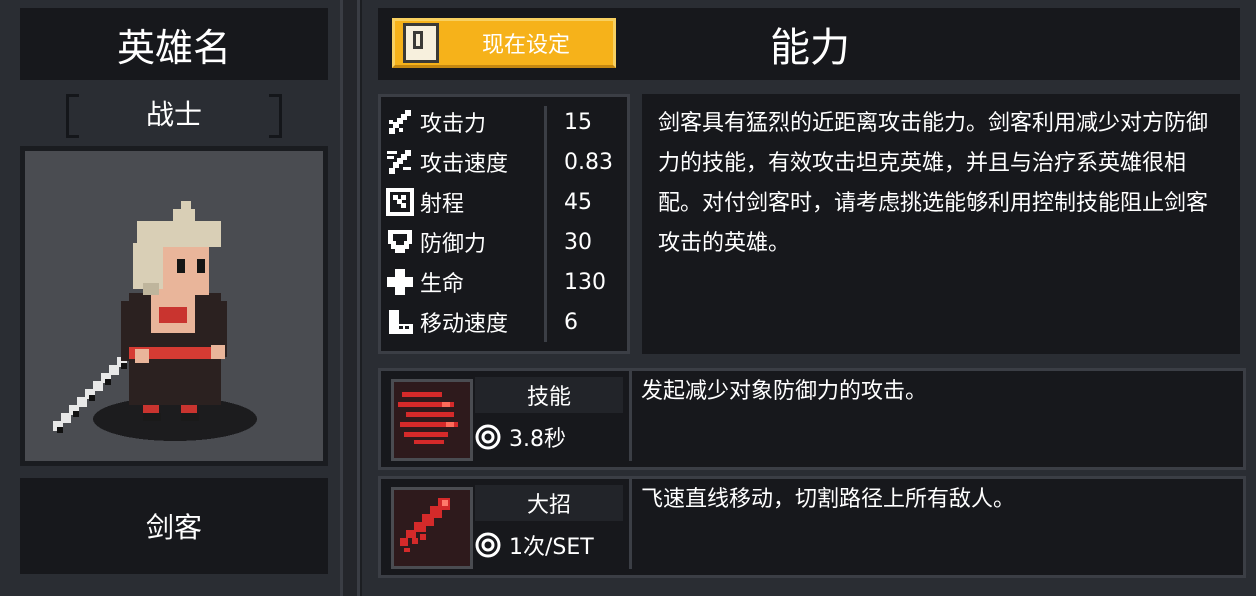 This screenshot has width=1256, height=596. I want to click on swordsman-sprite, so click(155, 321).